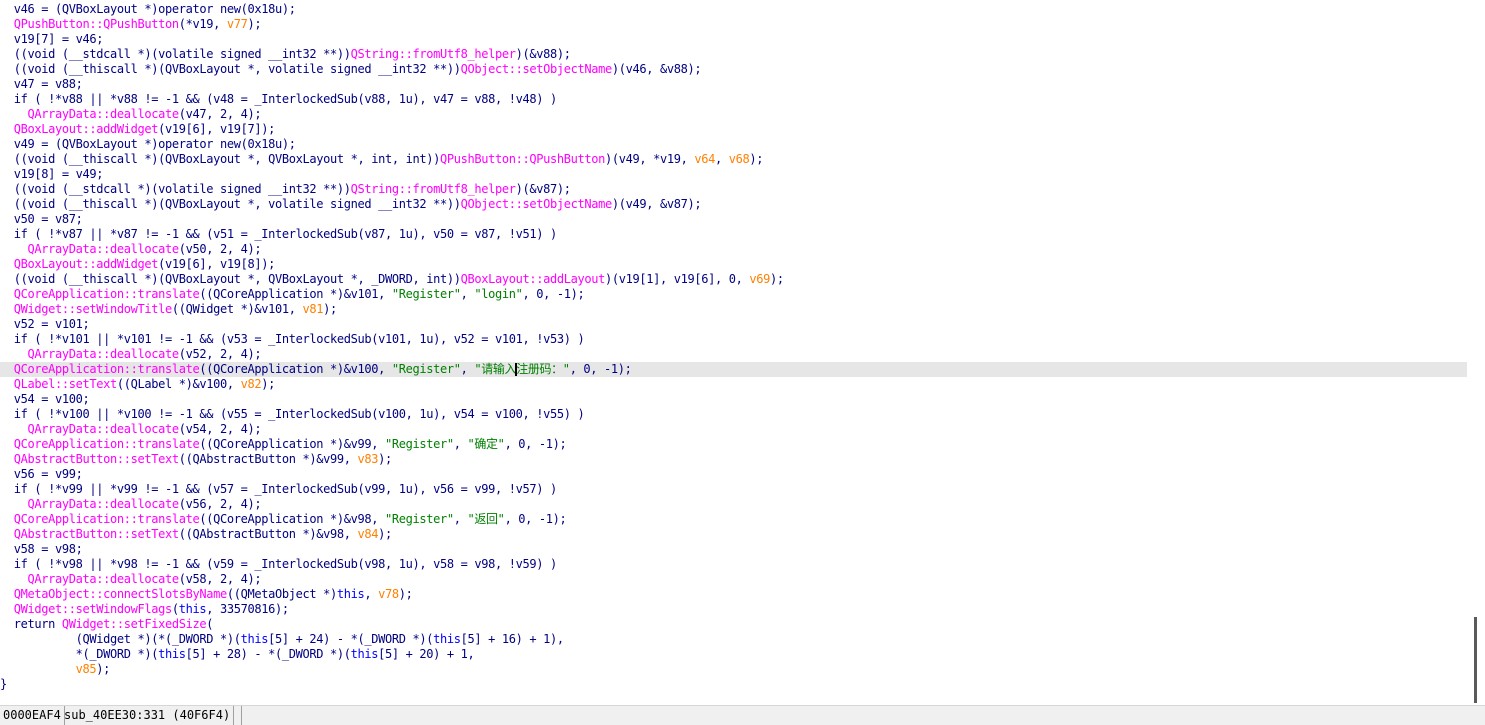  I want to click on code-line: QArrayData::deallocate(v52, 2, 4);, so click(733, 354).